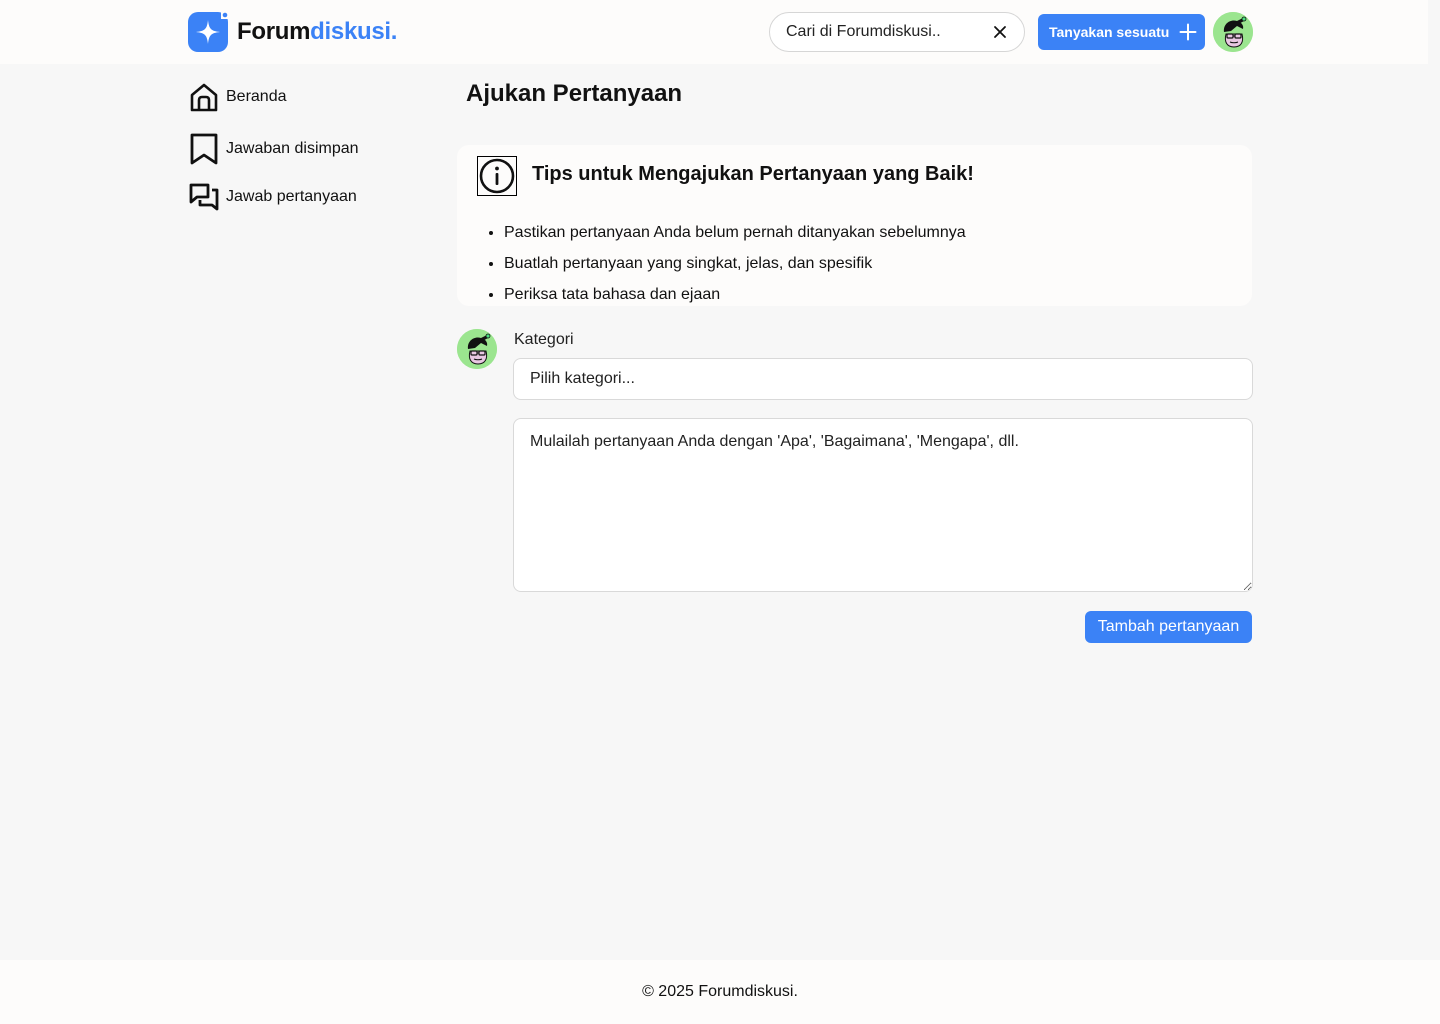 Image resolution: width=1440 pixels, height=1024 pixels. What do you see at coordinates (497, 176) in the screenshot?
I see `info-icon` at bounding box center [497, 176].